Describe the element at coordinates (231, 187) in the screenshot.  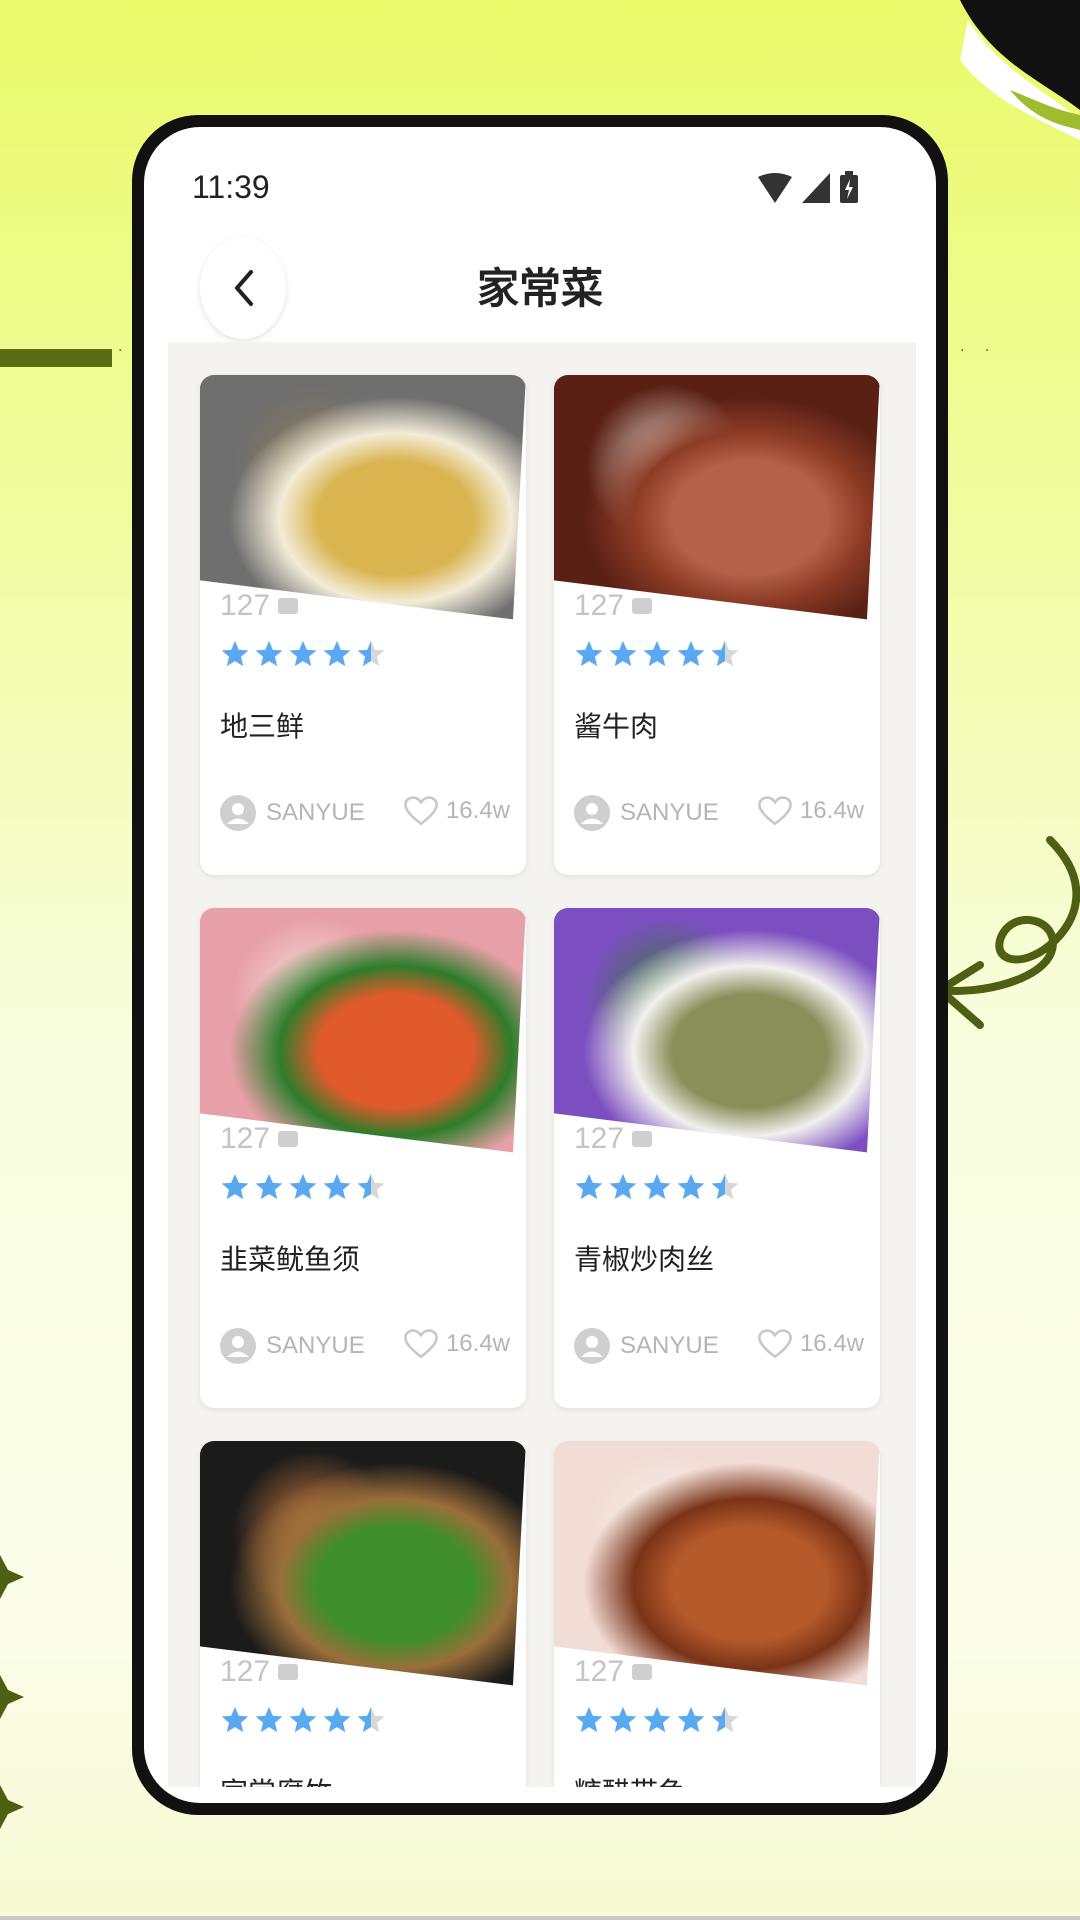
I see `status-time: 11:39` at that location.